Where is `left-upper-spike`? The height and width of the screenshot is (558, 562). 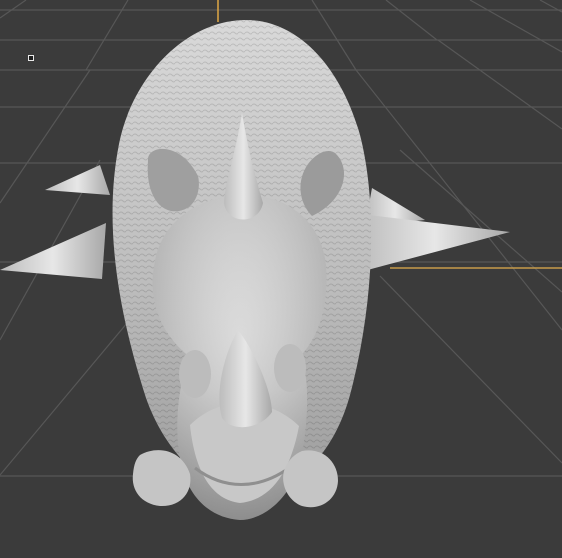 left-upper-spike is located at coordinates (77, 180).